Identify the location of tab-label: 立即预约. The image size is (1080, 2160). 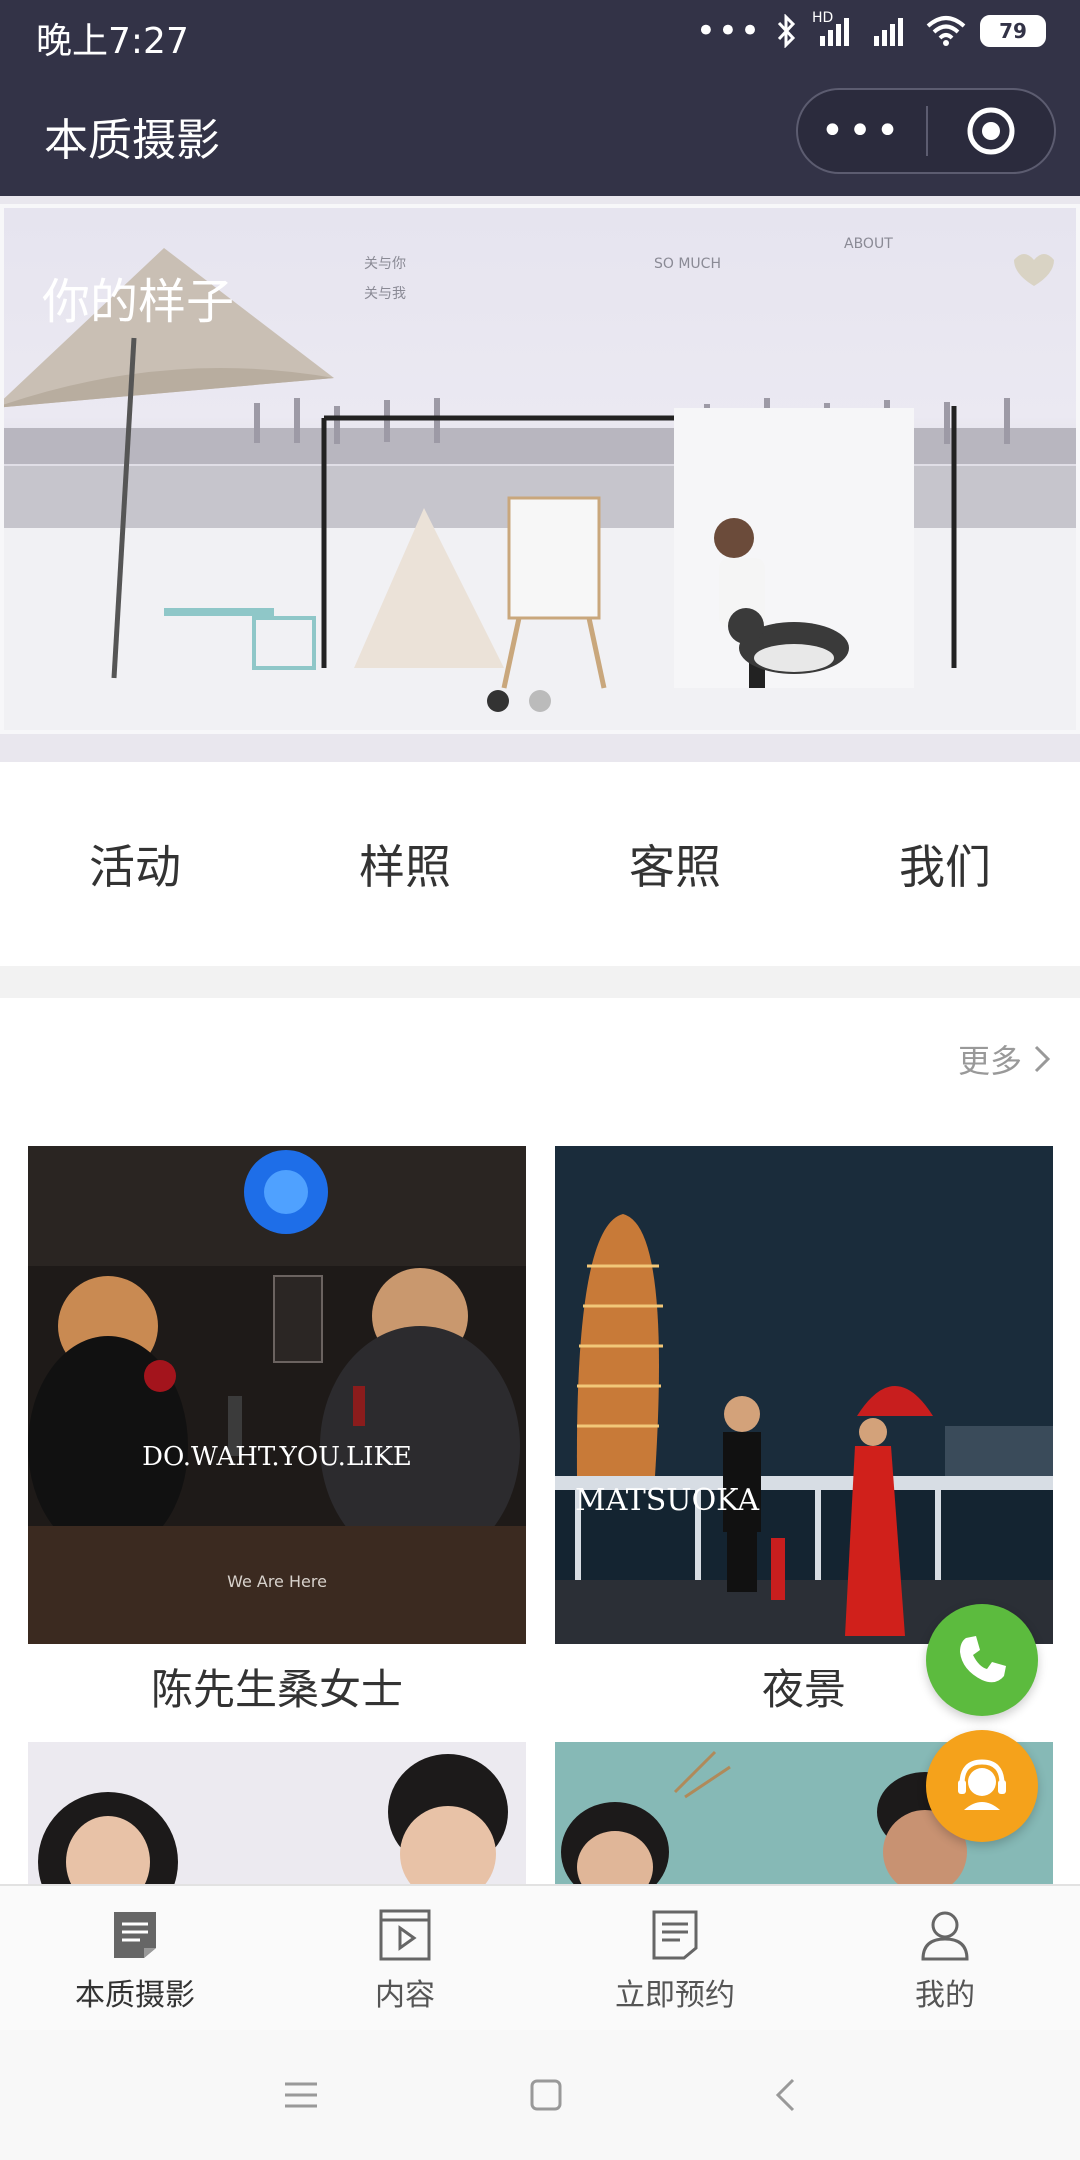
(675, 1995).